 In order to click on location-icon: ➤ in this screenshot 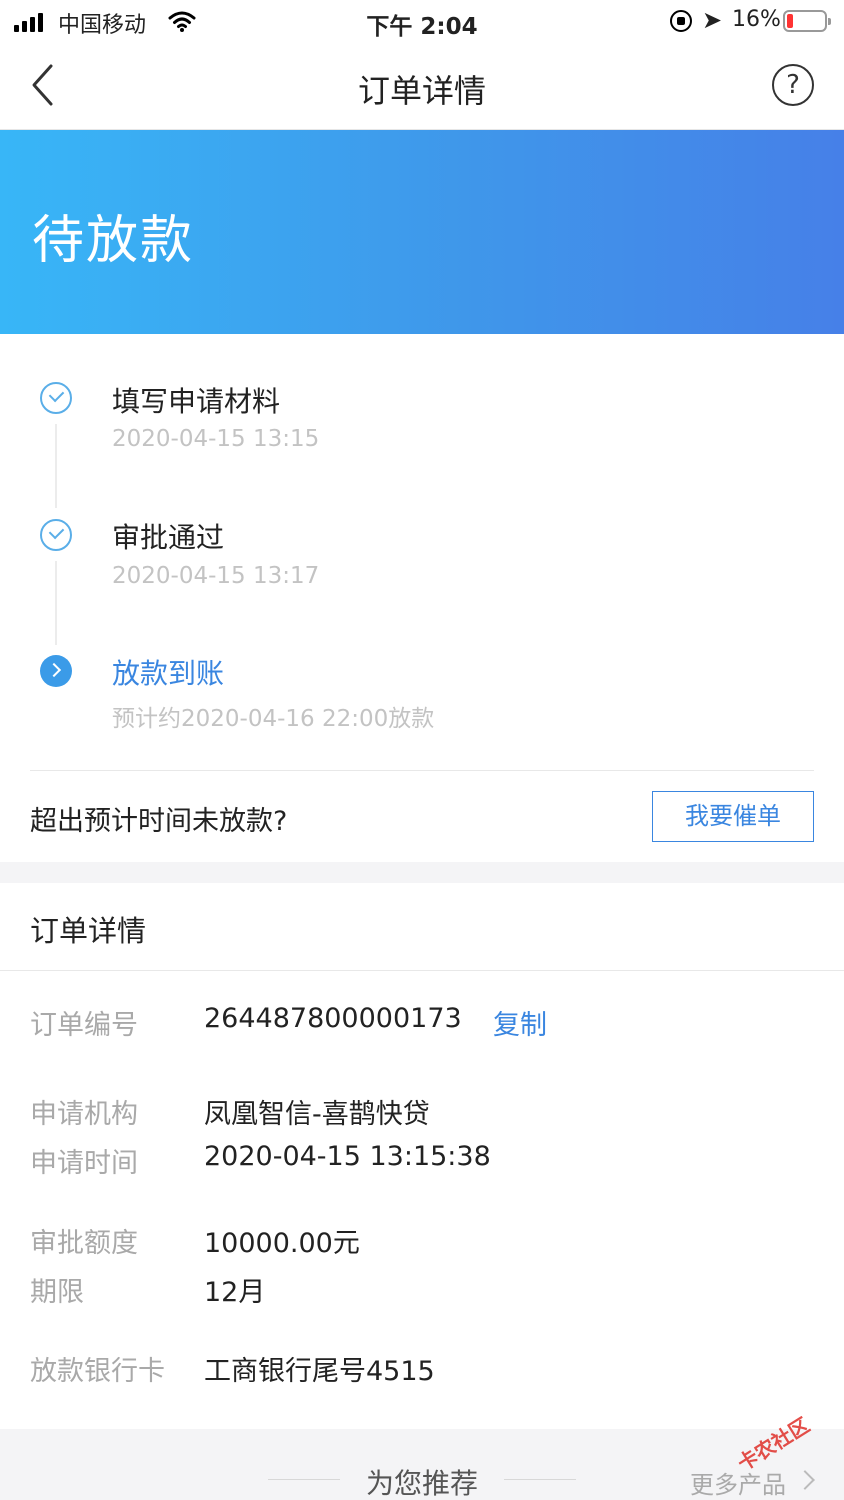, I will do `click(712, 20)`.